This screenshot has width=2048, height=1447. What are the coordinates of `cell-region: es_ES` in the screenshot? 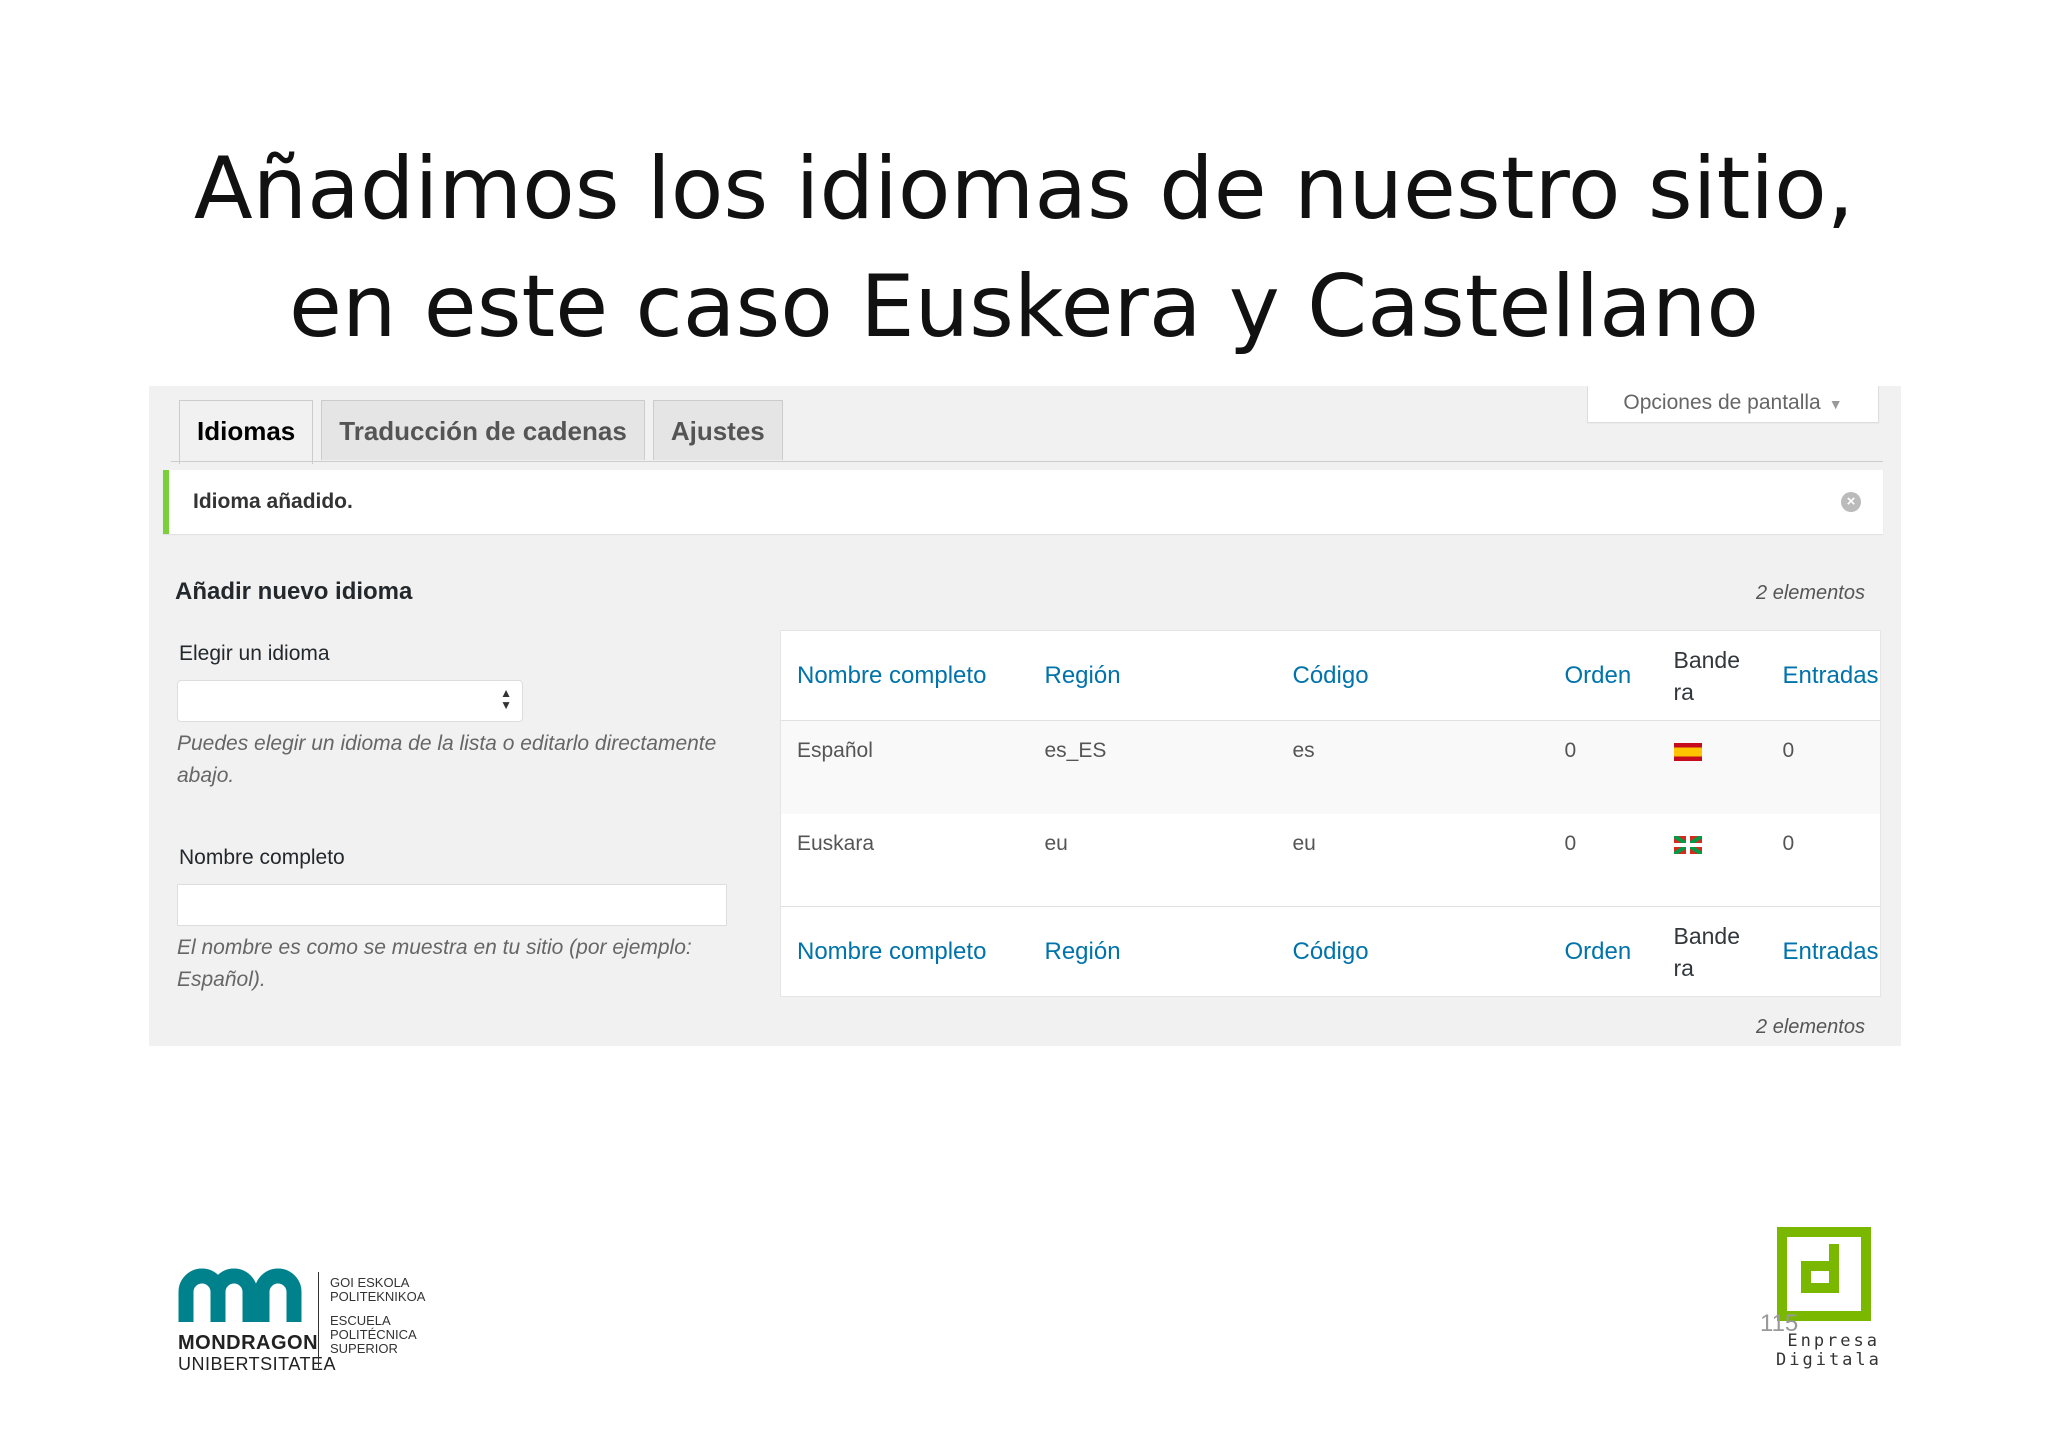 It's located at (1152, 767).